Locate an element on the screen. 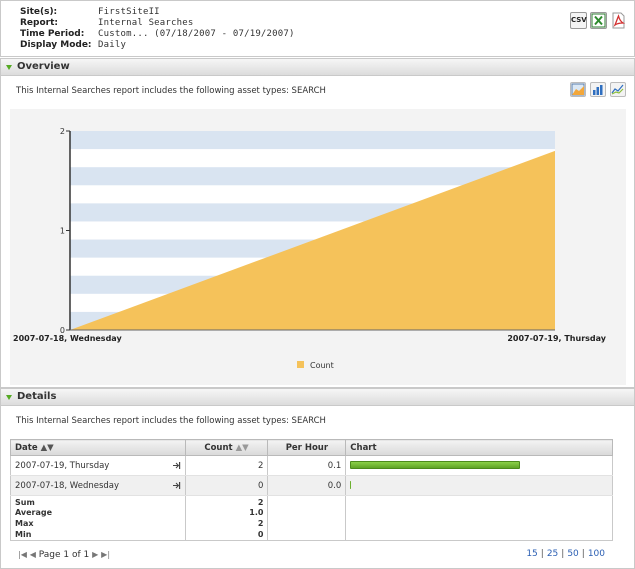  area-chart-icon is located at coordinates (578, 89).